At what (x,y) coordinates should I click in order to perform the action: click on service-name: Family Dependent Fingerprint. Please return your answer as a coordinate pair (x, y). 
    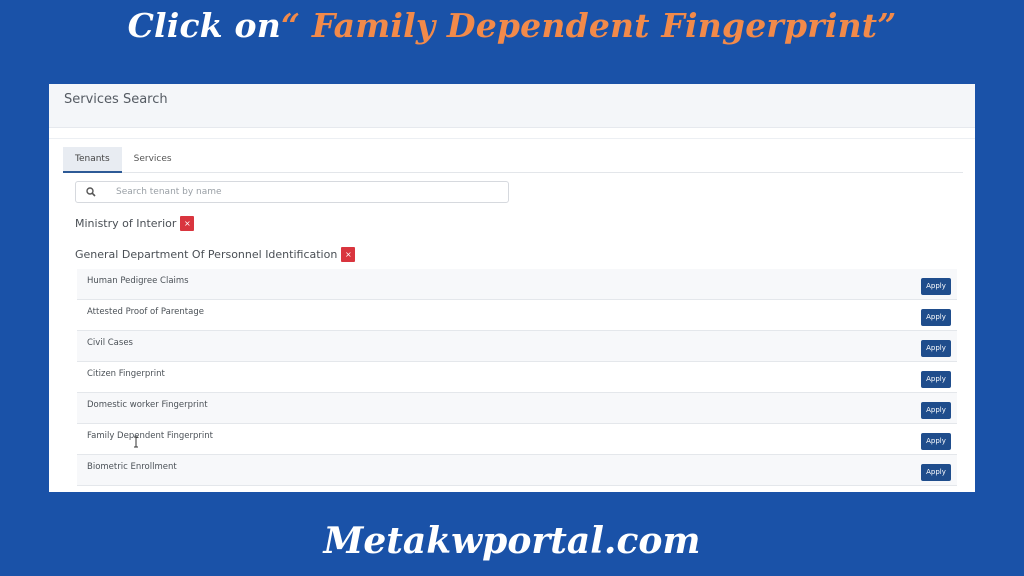
    Looking at the image, I should click on (150, 436).